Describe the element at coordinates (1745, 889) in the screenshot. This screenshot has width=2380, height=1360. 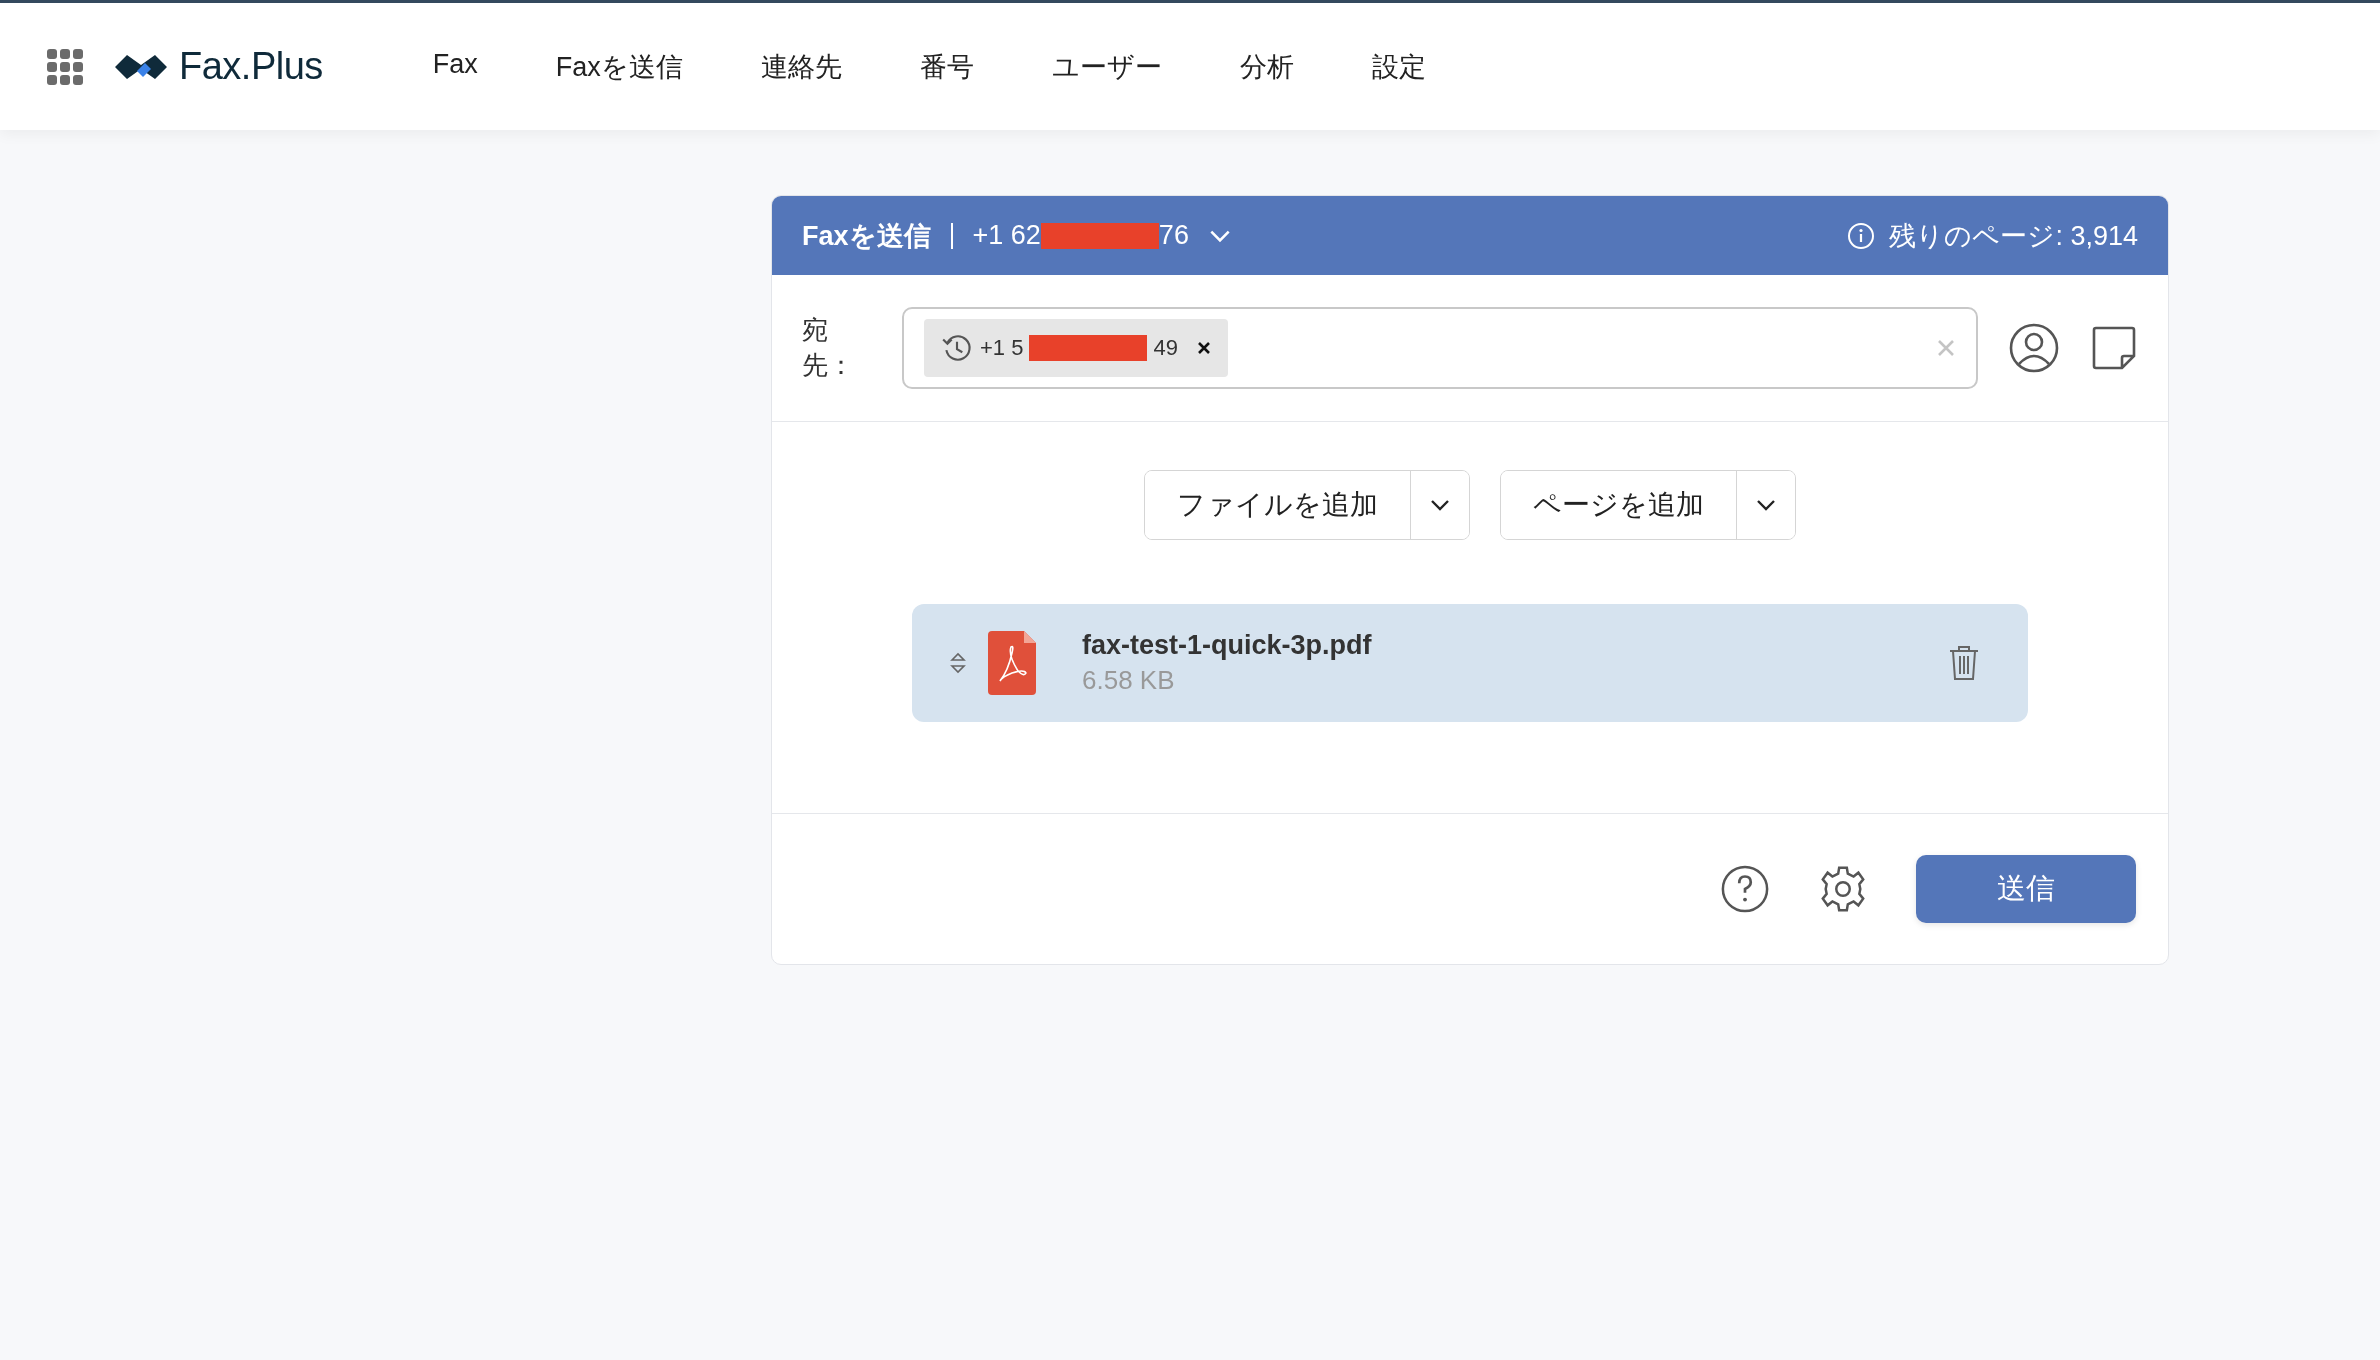
I see `help-icon` at that location.